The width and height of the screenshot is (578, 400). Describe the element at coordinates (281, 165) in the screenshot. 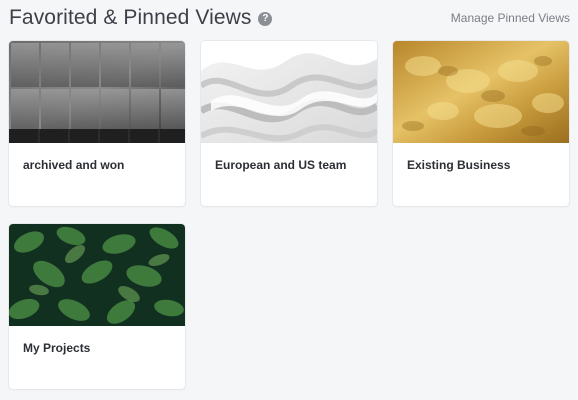

I see `view-label: European and US team` at that location.